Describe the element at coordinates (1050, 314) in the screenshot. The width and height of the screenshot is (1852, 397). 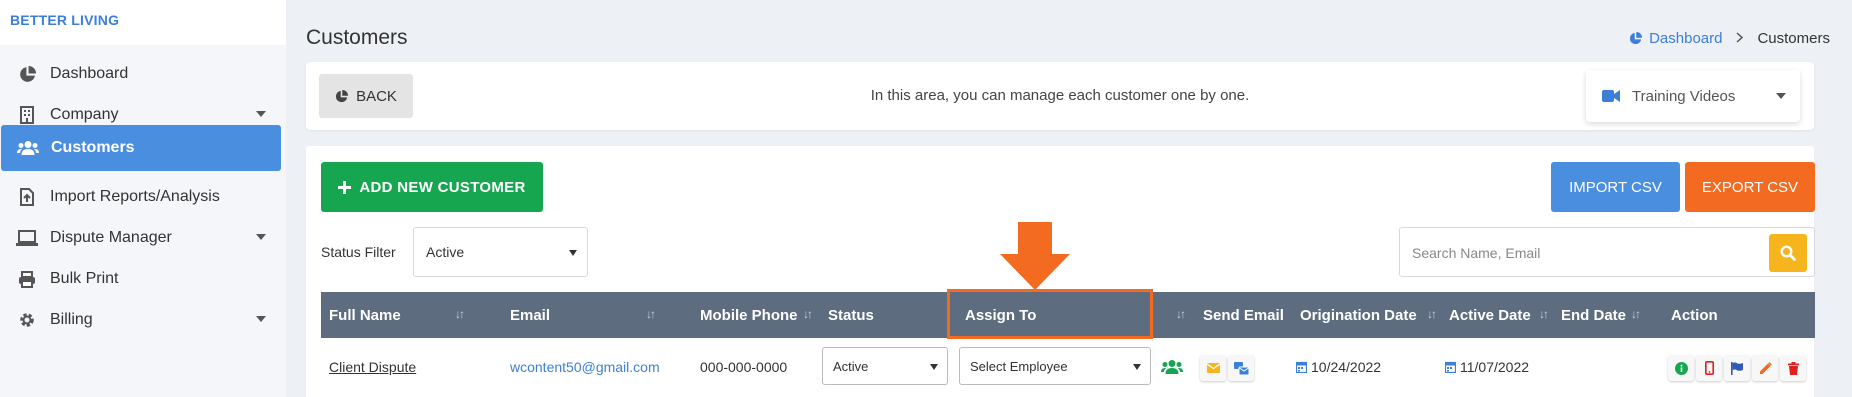
I see `assign-to-highlight` at that location.